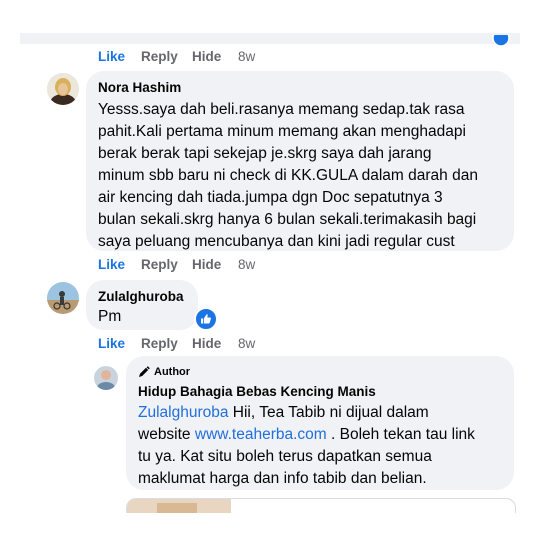  Describe the element at coordinates (188, 57) in the screenshot. I see `comment-actions-top: Like Reply Hide 8w` at that location.